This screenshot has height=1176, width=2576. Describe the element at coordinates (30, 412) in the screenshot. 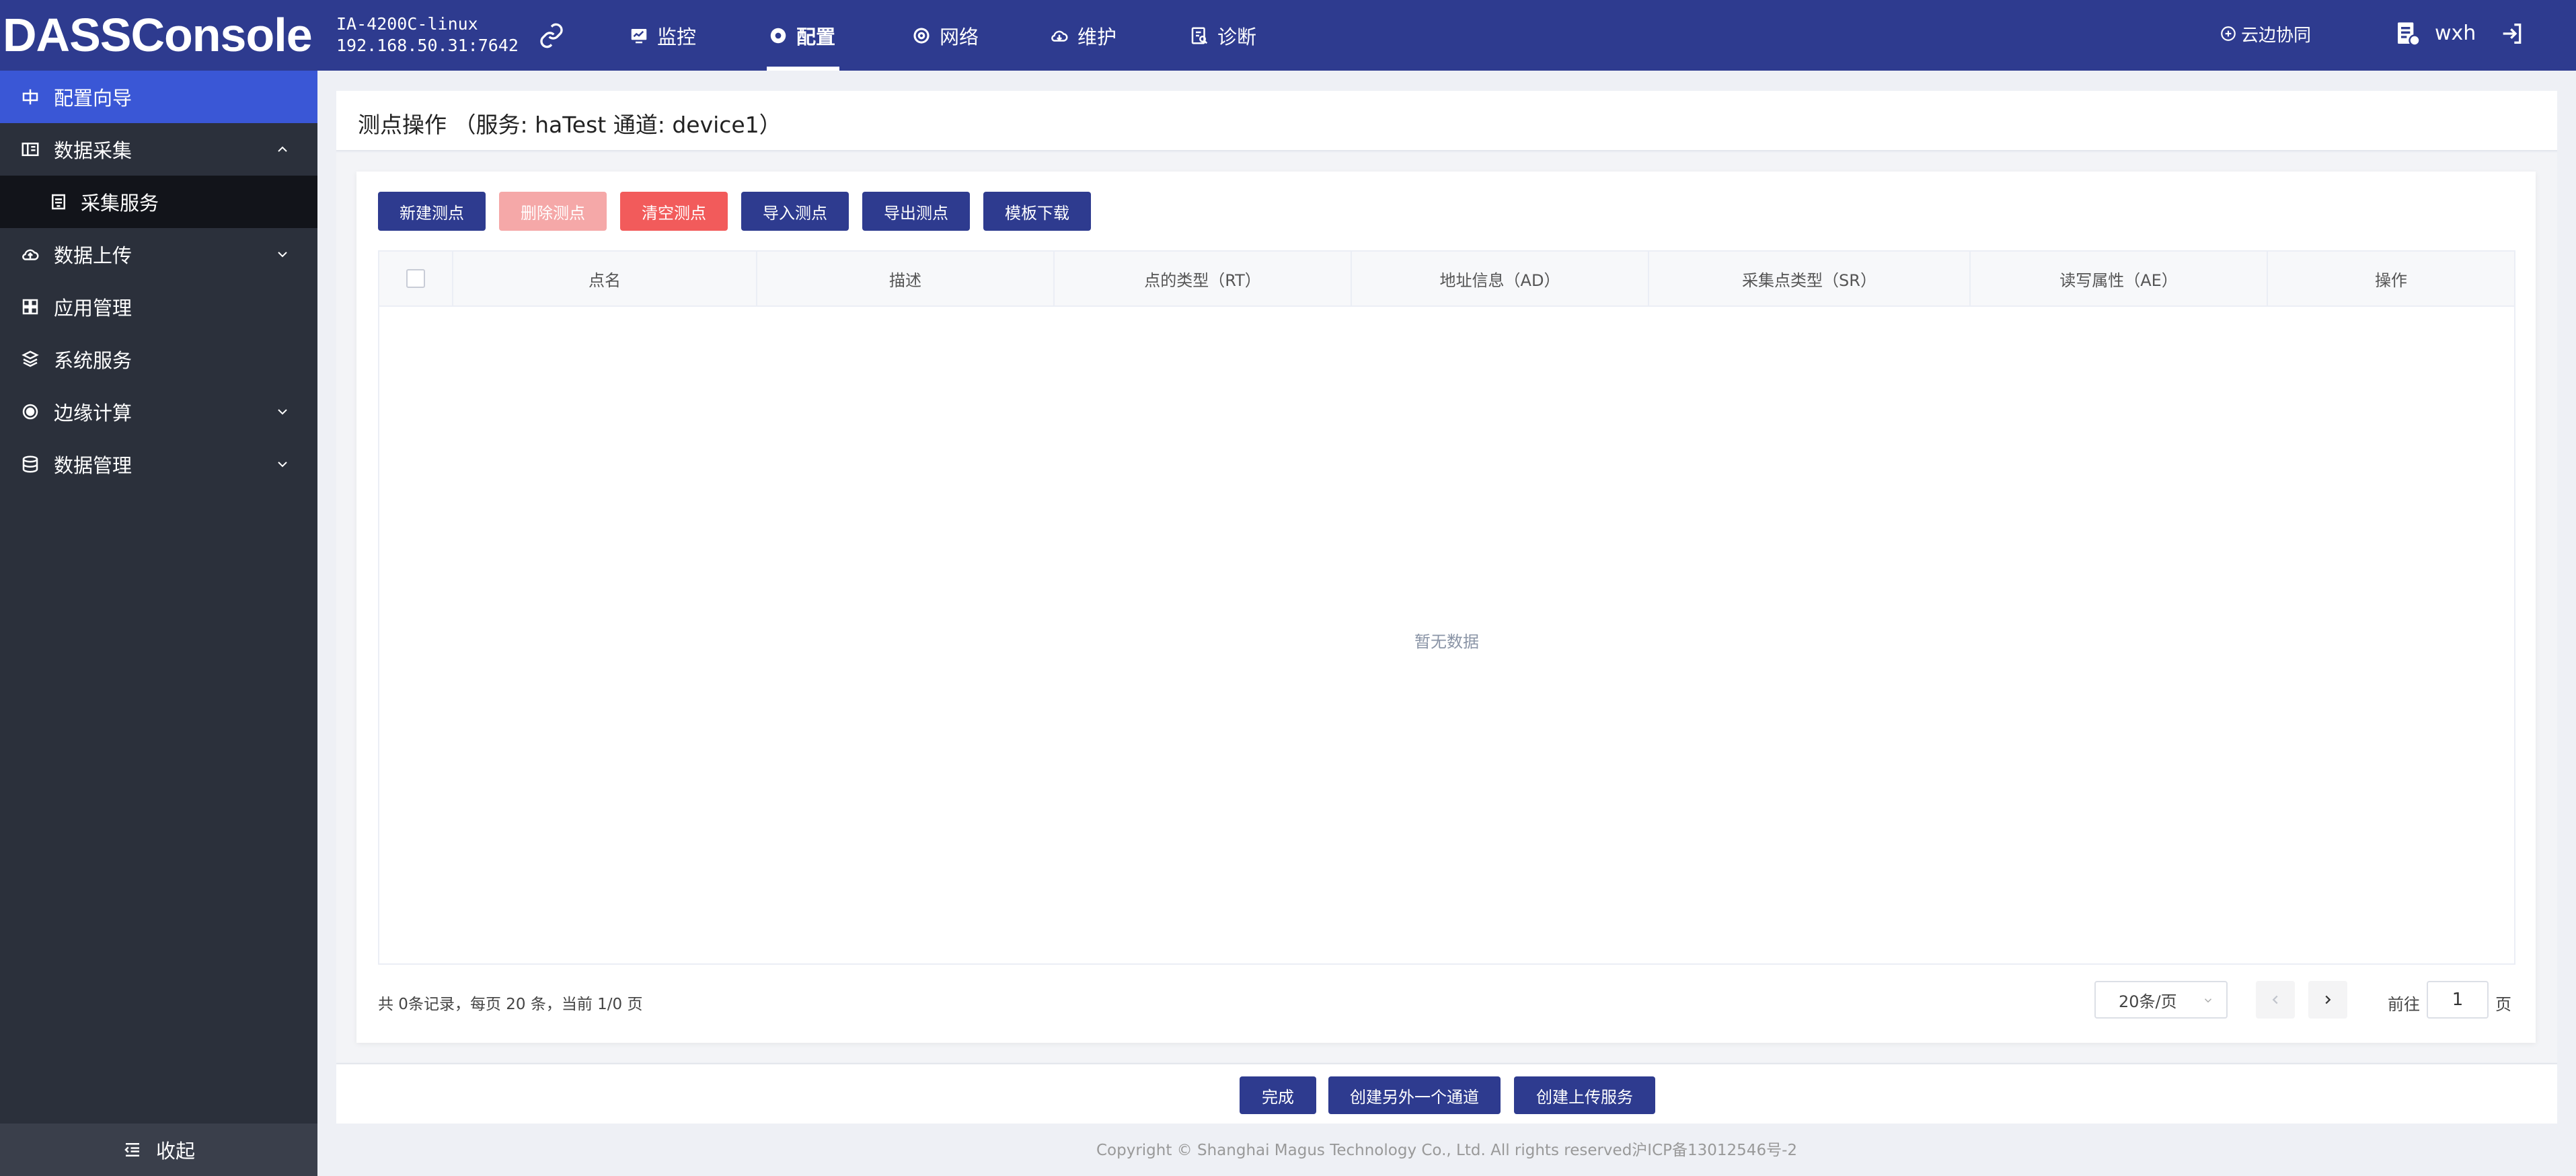

I see `edge-icon` at that location.